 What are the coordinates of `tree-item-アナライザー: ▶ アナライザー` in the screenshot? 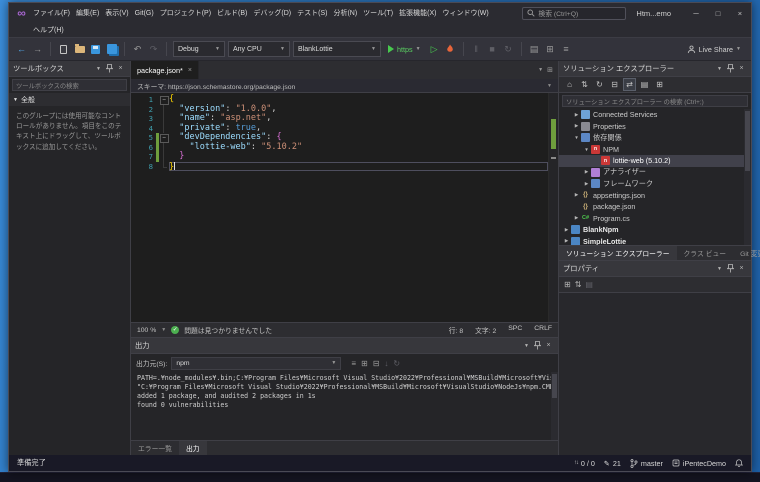 It's located at (655, 173).